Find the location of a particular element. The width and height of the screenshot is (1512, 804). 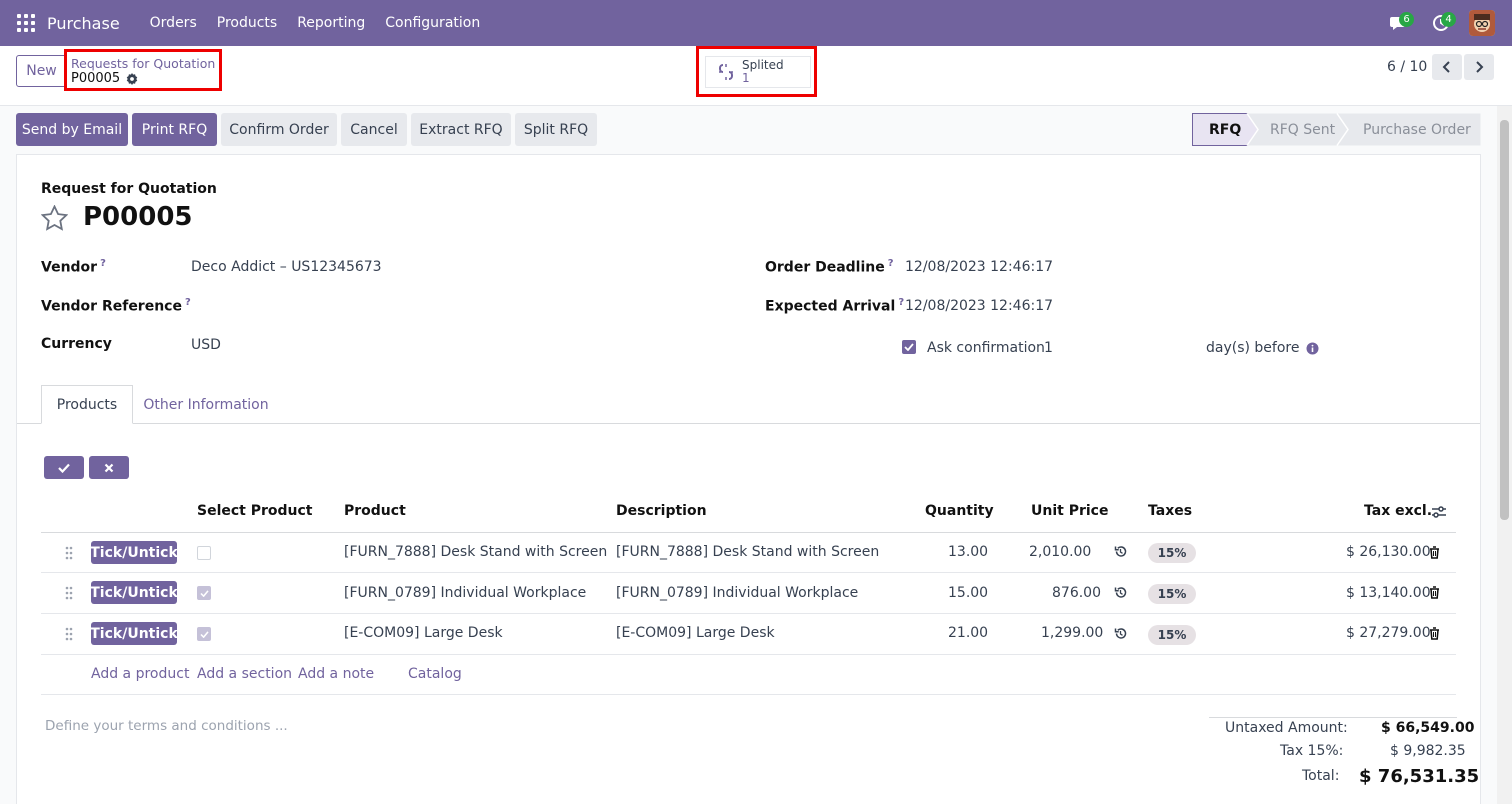

scrollbar-thumb is located at coordinates (1504, 320).